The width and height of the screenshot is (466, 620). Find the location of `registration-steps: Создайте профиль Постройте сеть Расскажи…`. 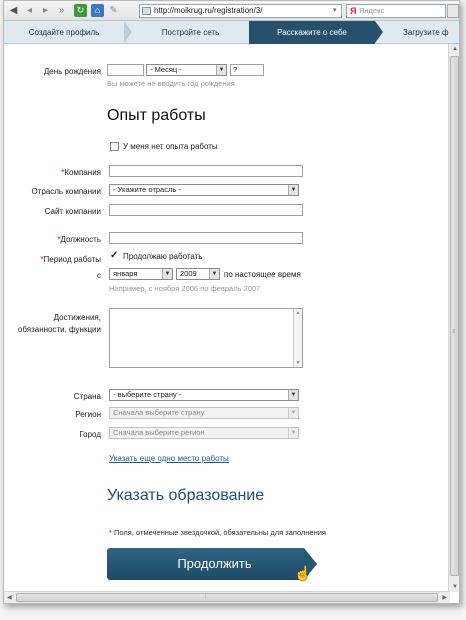

registration-steps: Создайте профиль Постройте сеть Расскажи… is located at coordinates (231, 32).